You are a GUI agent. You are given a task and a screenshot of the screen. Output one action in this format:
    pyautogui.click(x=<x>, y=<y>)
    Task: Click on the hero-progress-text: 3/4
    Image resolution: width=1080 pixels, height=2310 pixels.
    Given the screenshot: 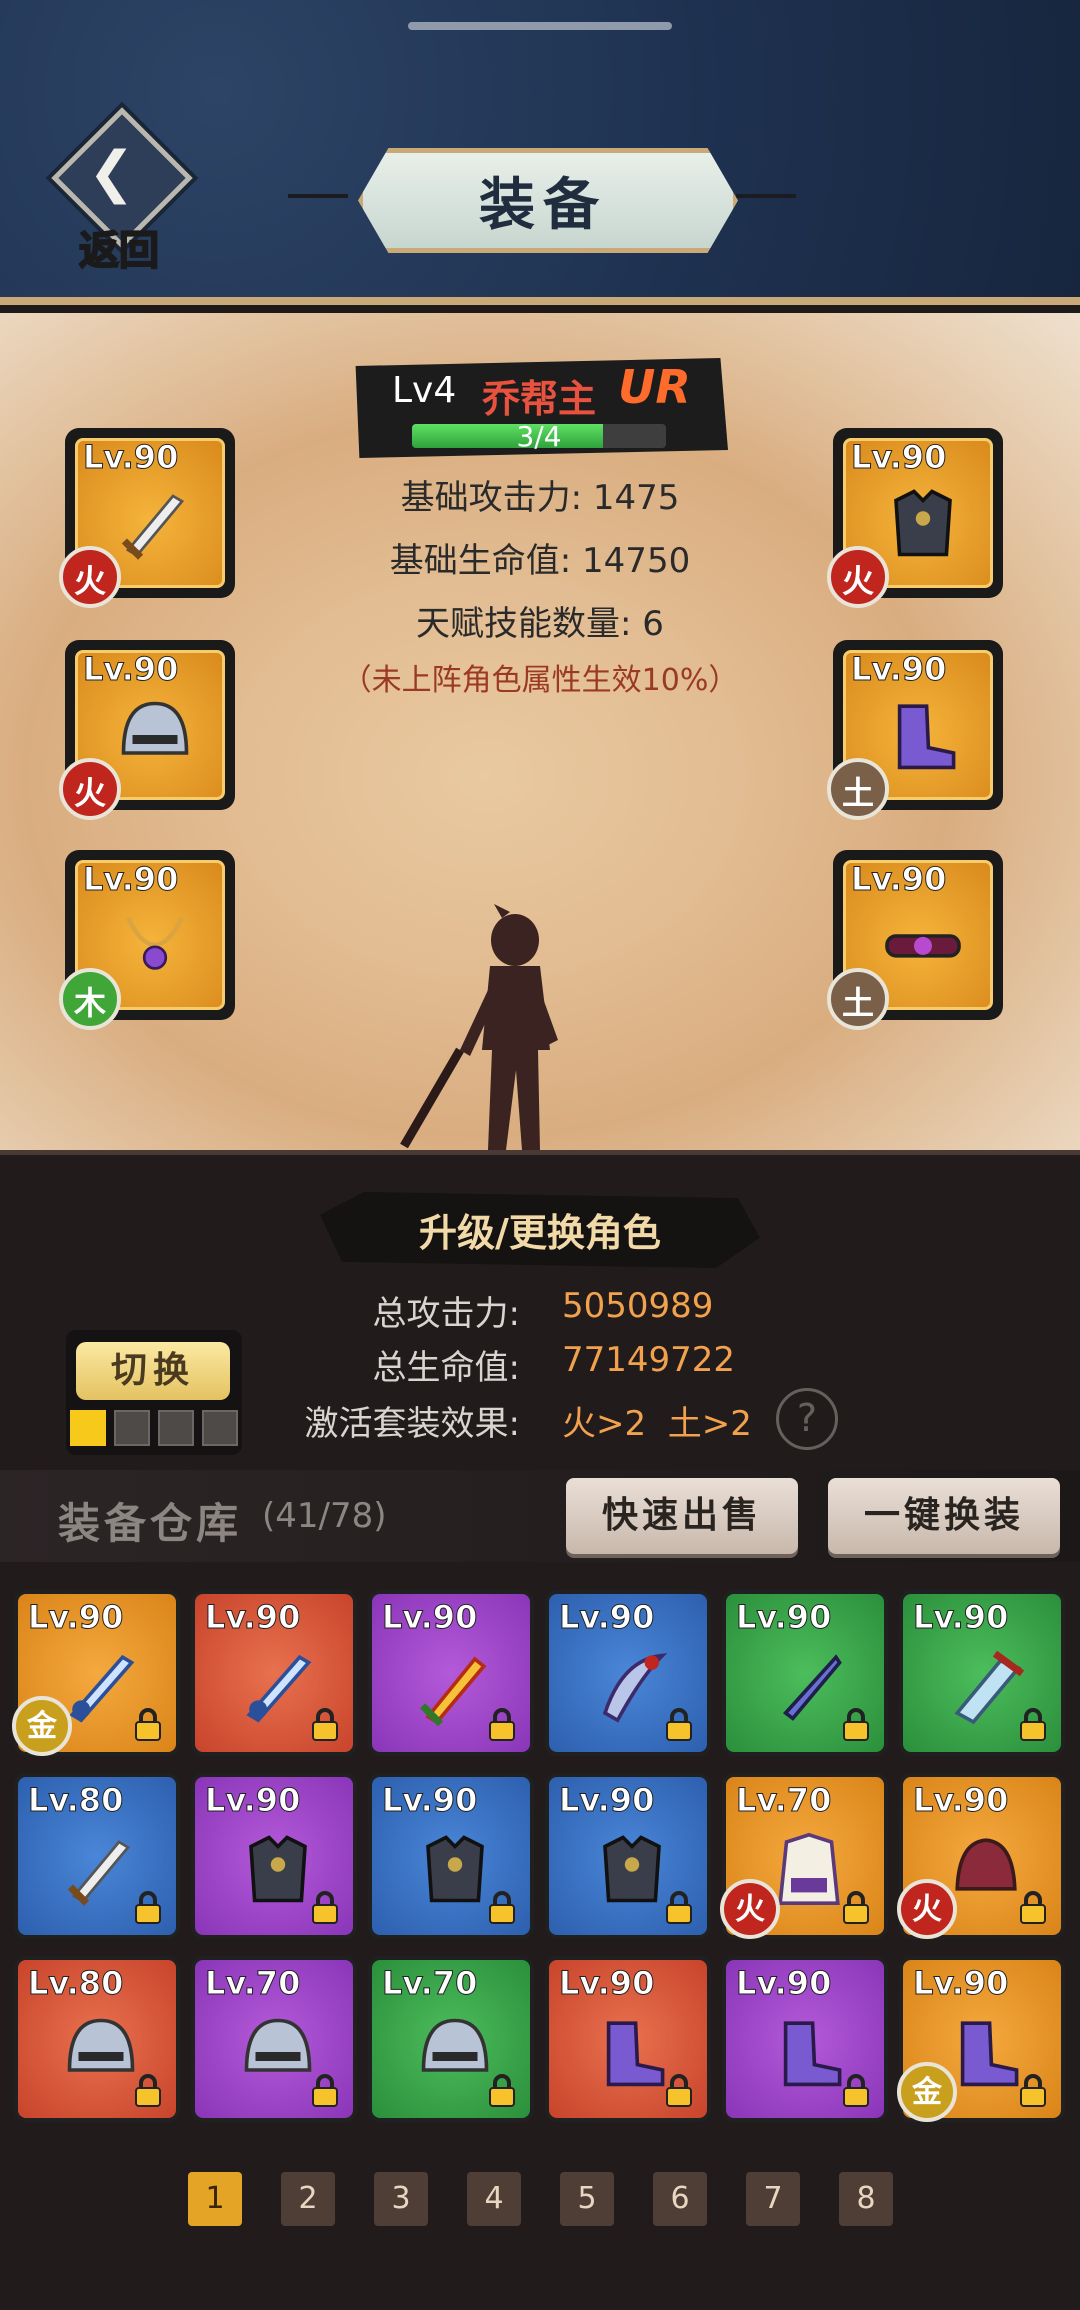 What is the action you would take?
    pyautogui.click(x=539, y=436)
    